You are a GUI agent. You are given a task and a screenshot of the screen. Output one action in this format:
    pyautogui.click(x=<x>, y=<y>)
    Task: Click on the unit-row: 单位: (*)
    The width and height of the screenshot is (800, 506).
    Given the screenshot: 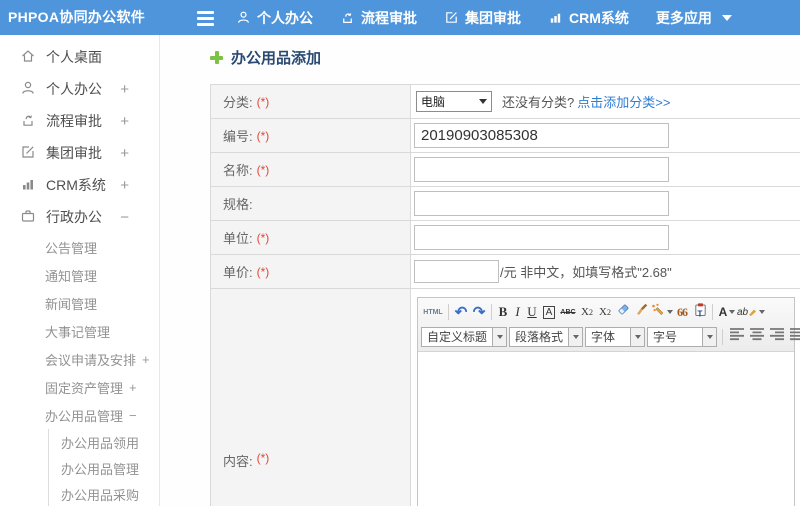 What is the action you would take?
    pyautogui.click(x=505, y=238)
    